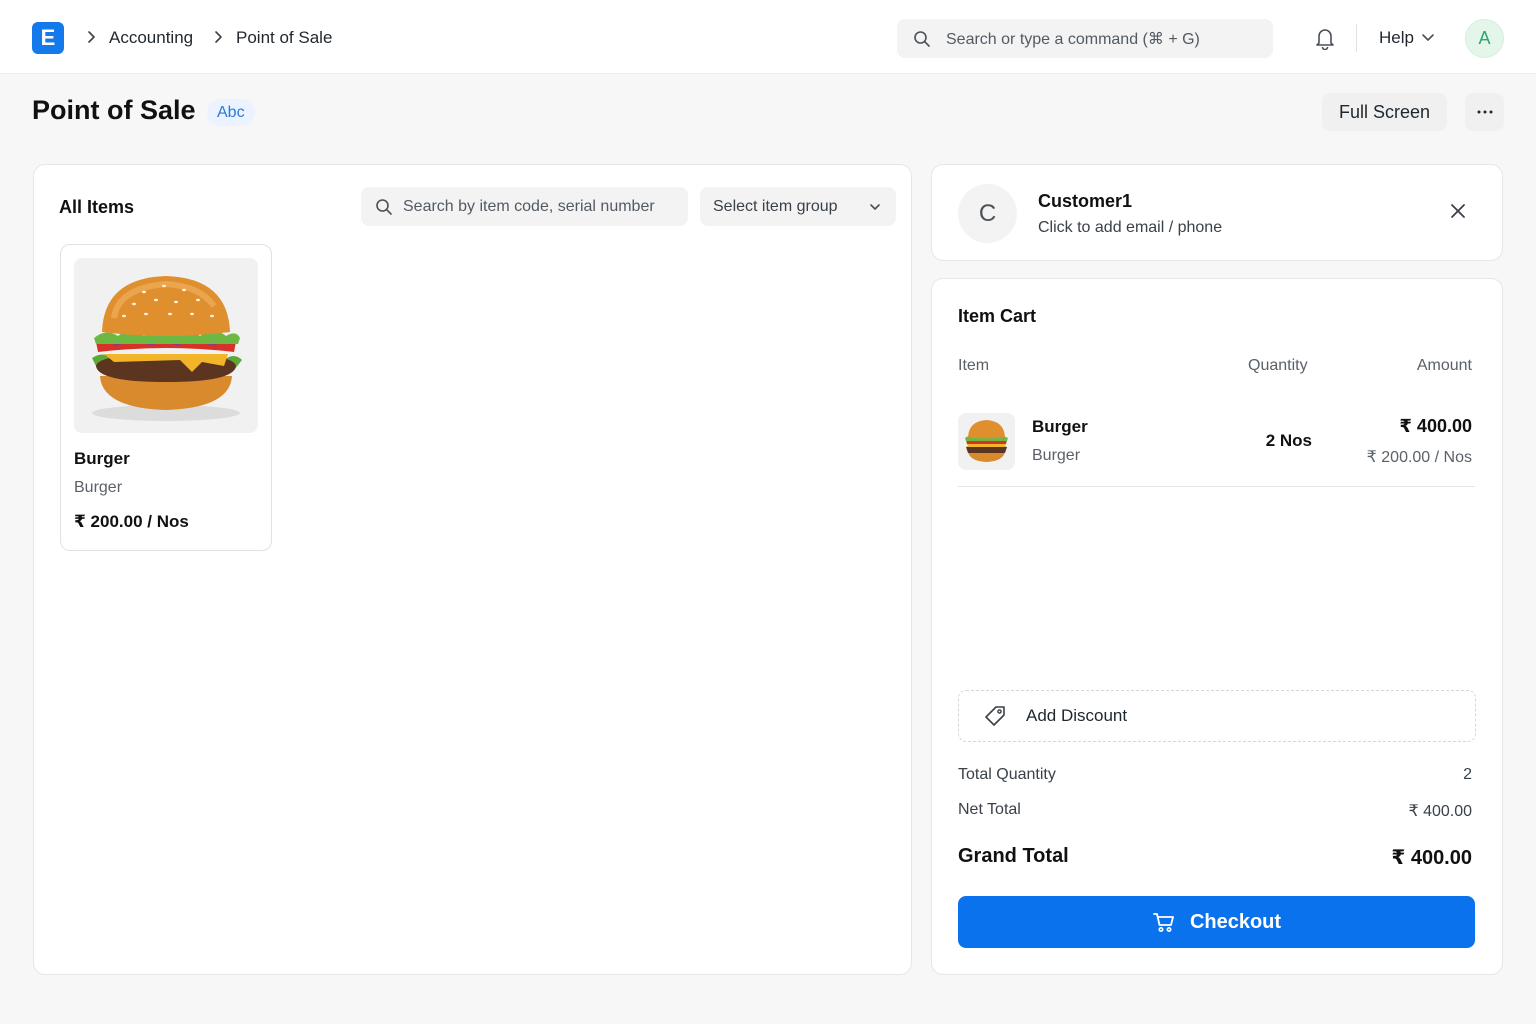 This screenshot has width=1536, height=1024. What do you see at coordinates (1060, 426) in the screenshot?
I see `cart-item-name: Burger` at bounding box center [1060, 426].